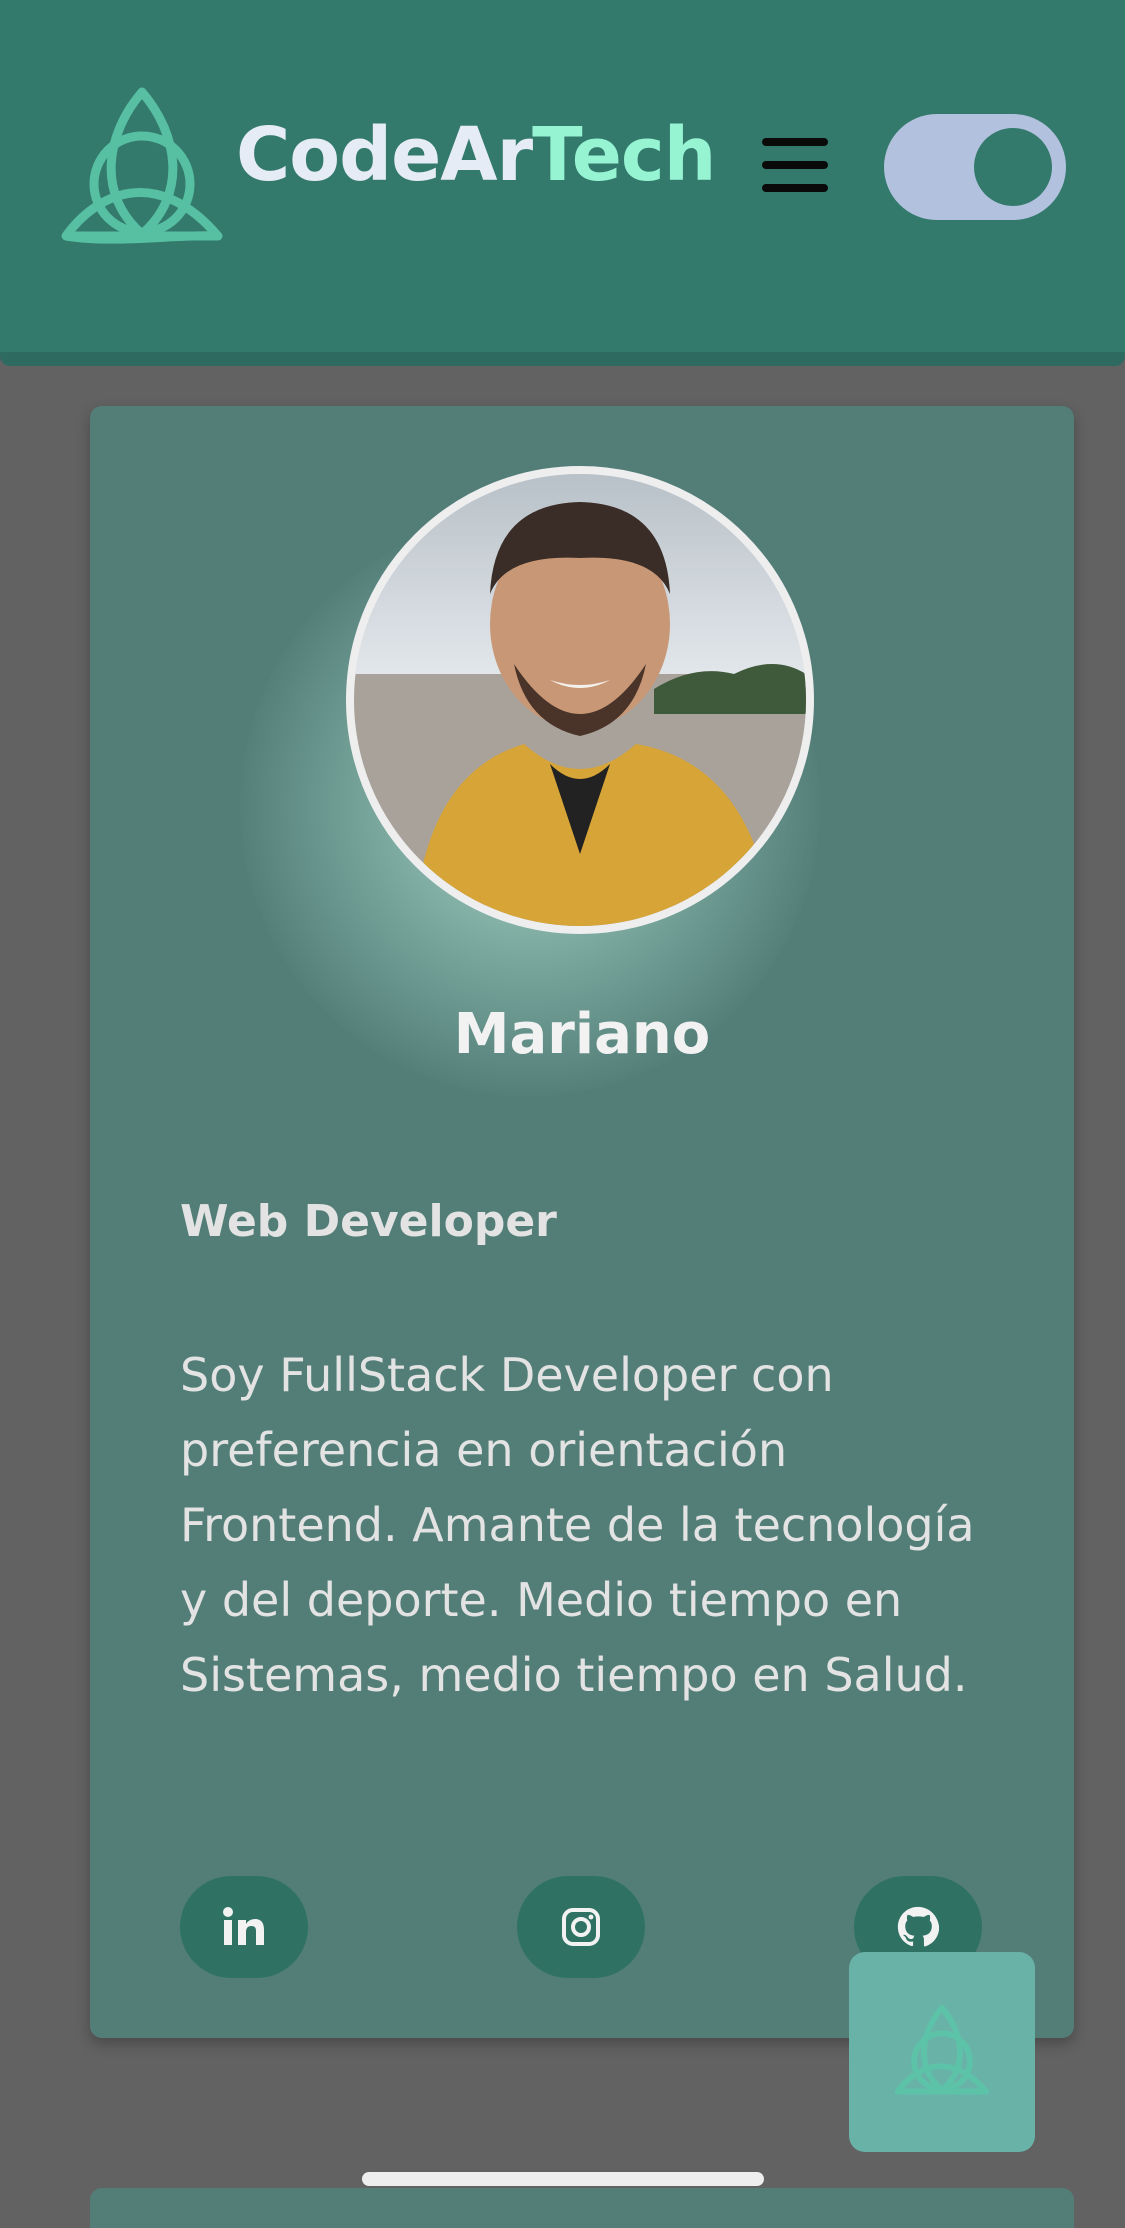  I want to click on instagram-button, so click(581, 1927).